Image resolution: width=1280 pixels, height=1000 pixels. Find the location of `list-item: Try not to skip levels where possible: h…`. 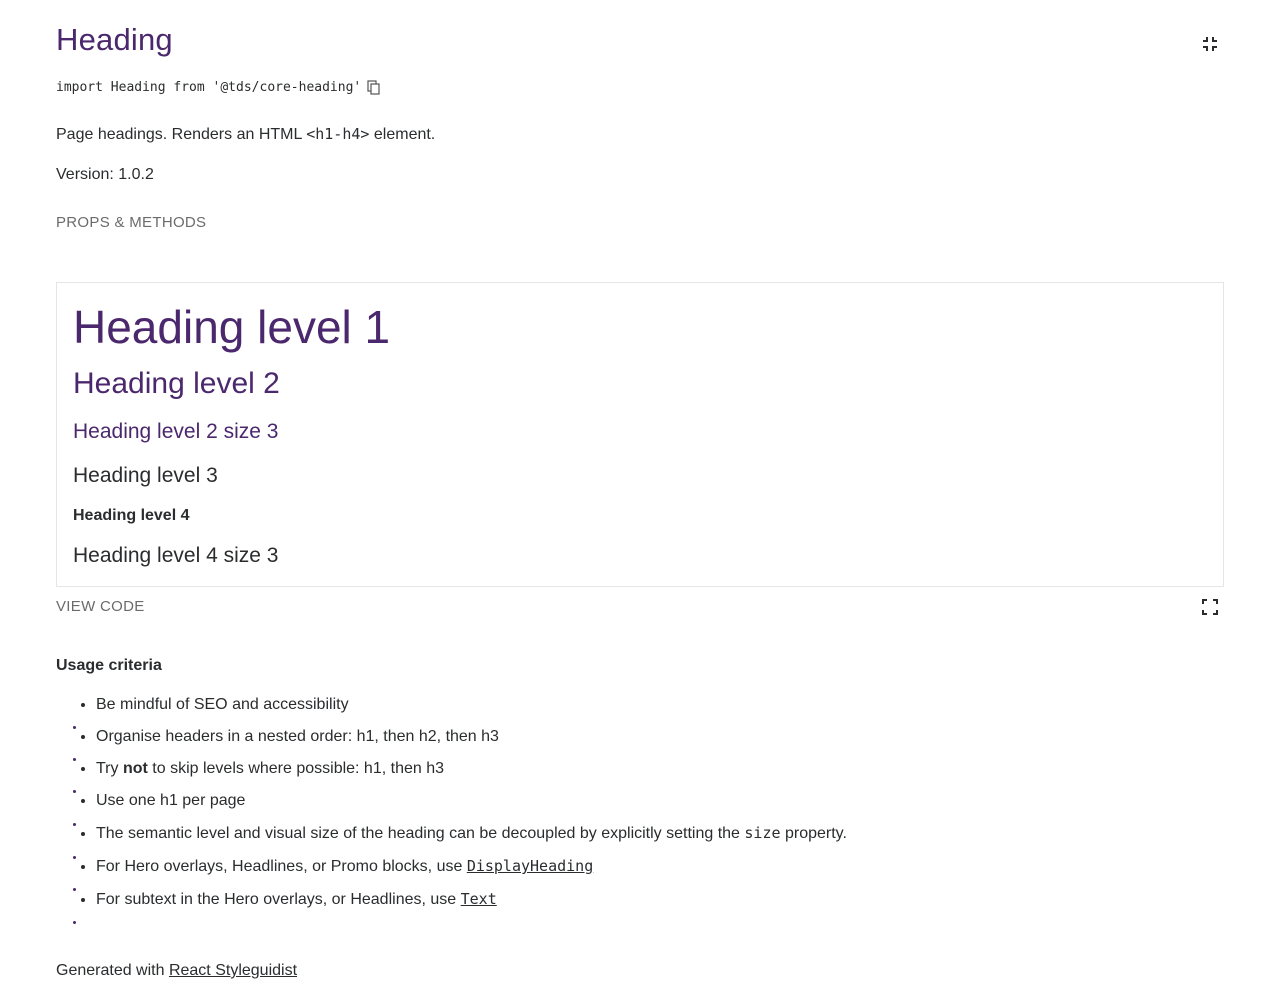

list-item: Try not to skip levels where possible: h… is located at coordinates (471, 772).